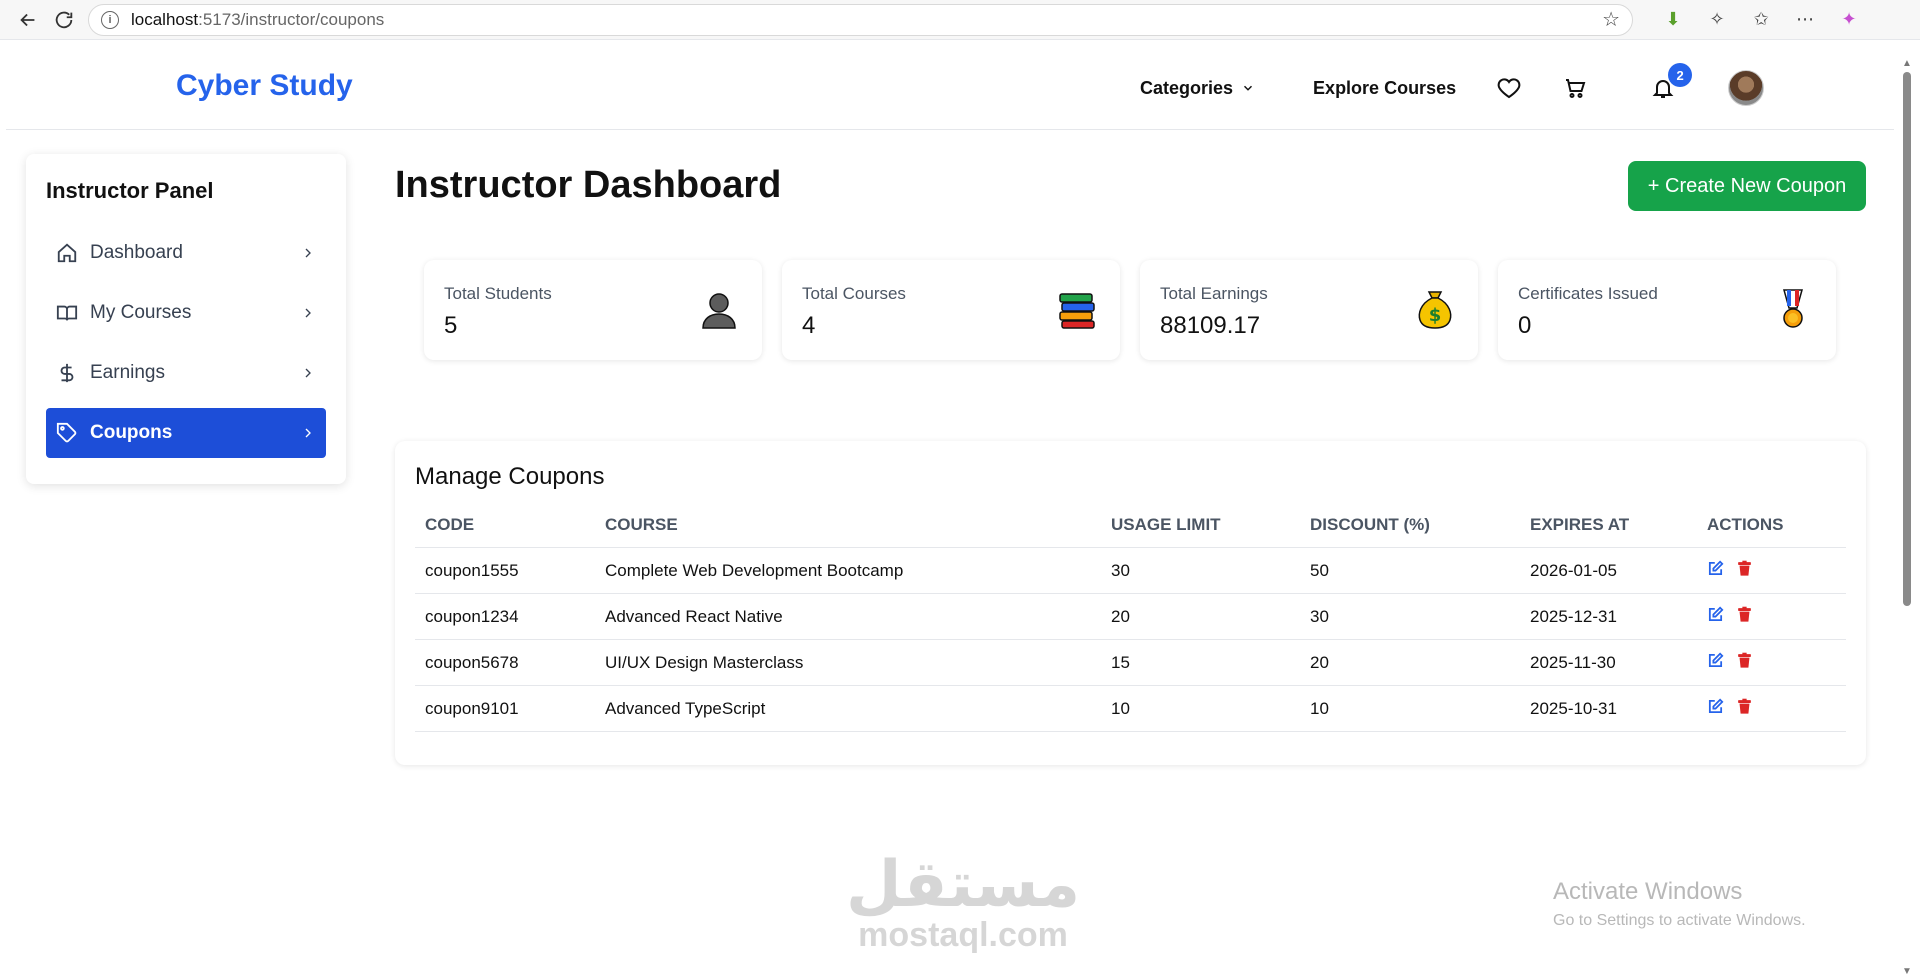 This screenshot has height=980, width=1920. What do you see at coordinates (165, 19) in the screenshot?
I see `url-host: localhost` at bounding box center [165, 19].